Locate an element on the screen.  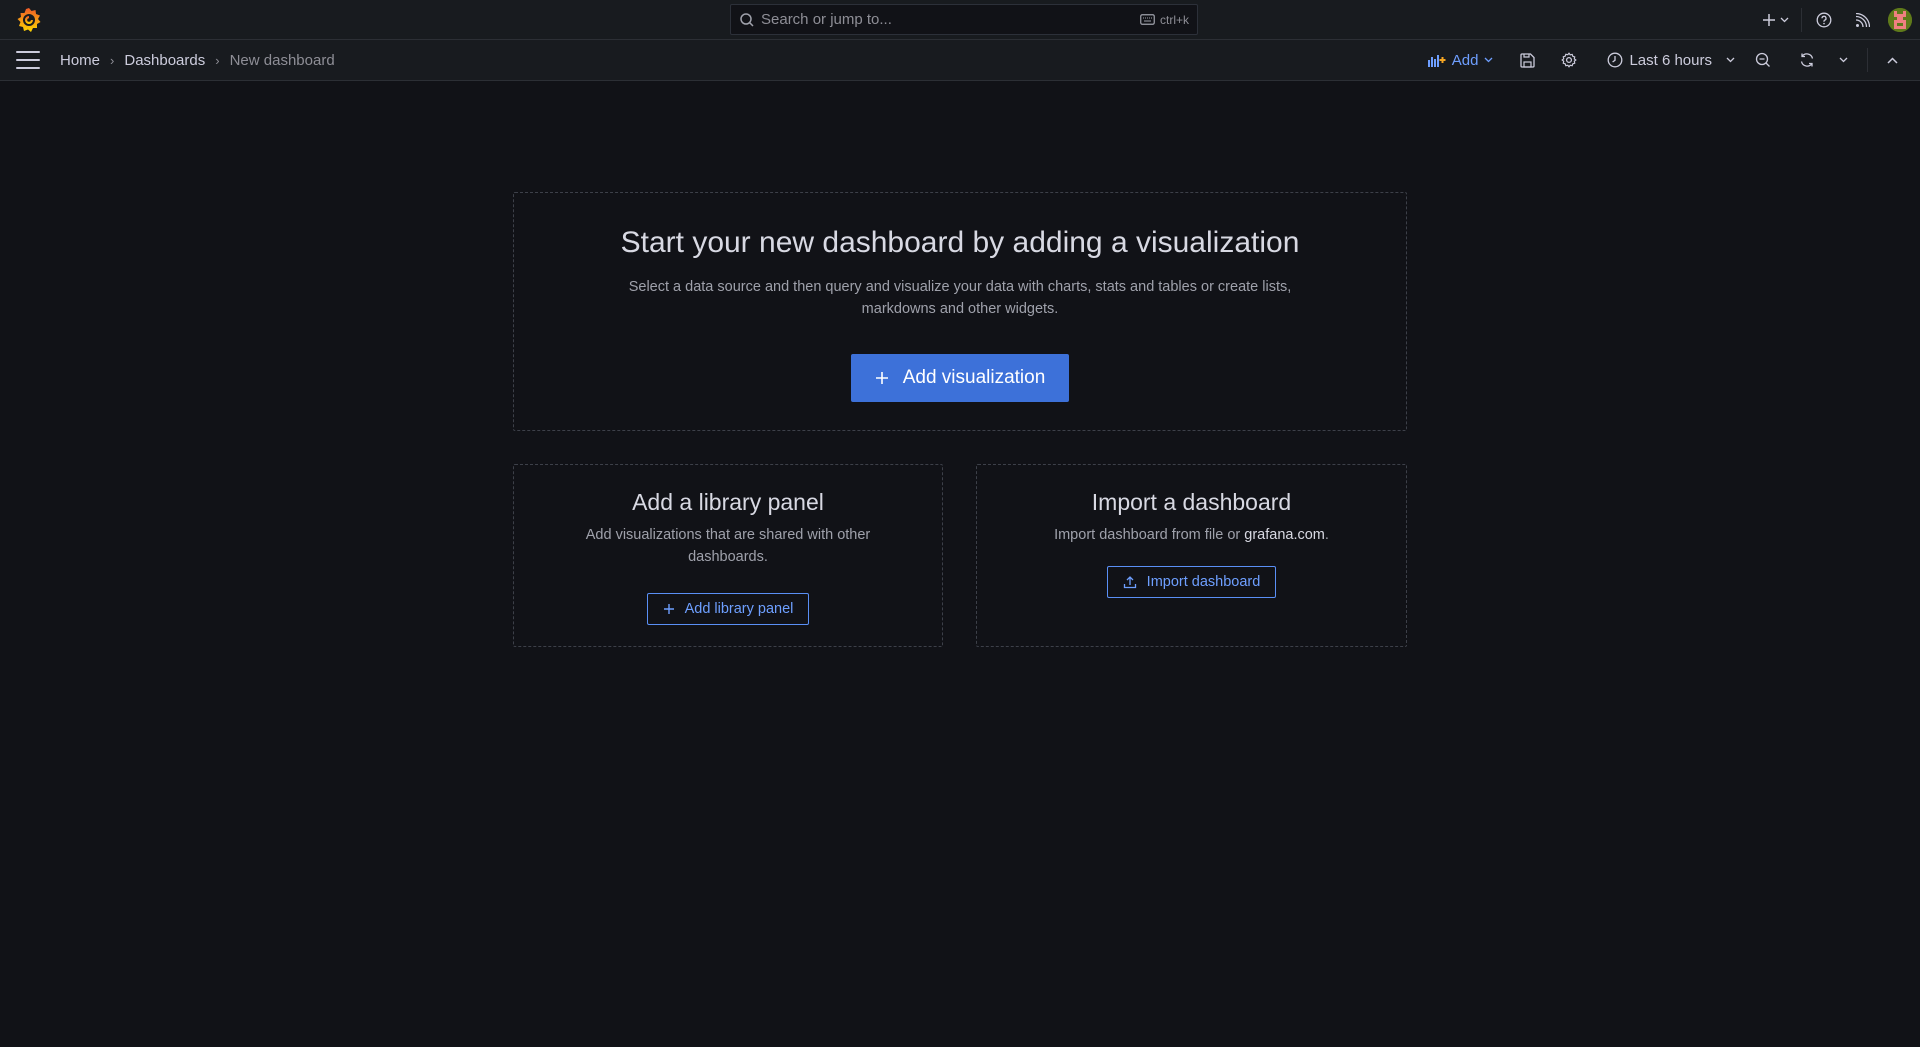
search-shortcut: ctrl+k is located at coordinates (1164, 20).